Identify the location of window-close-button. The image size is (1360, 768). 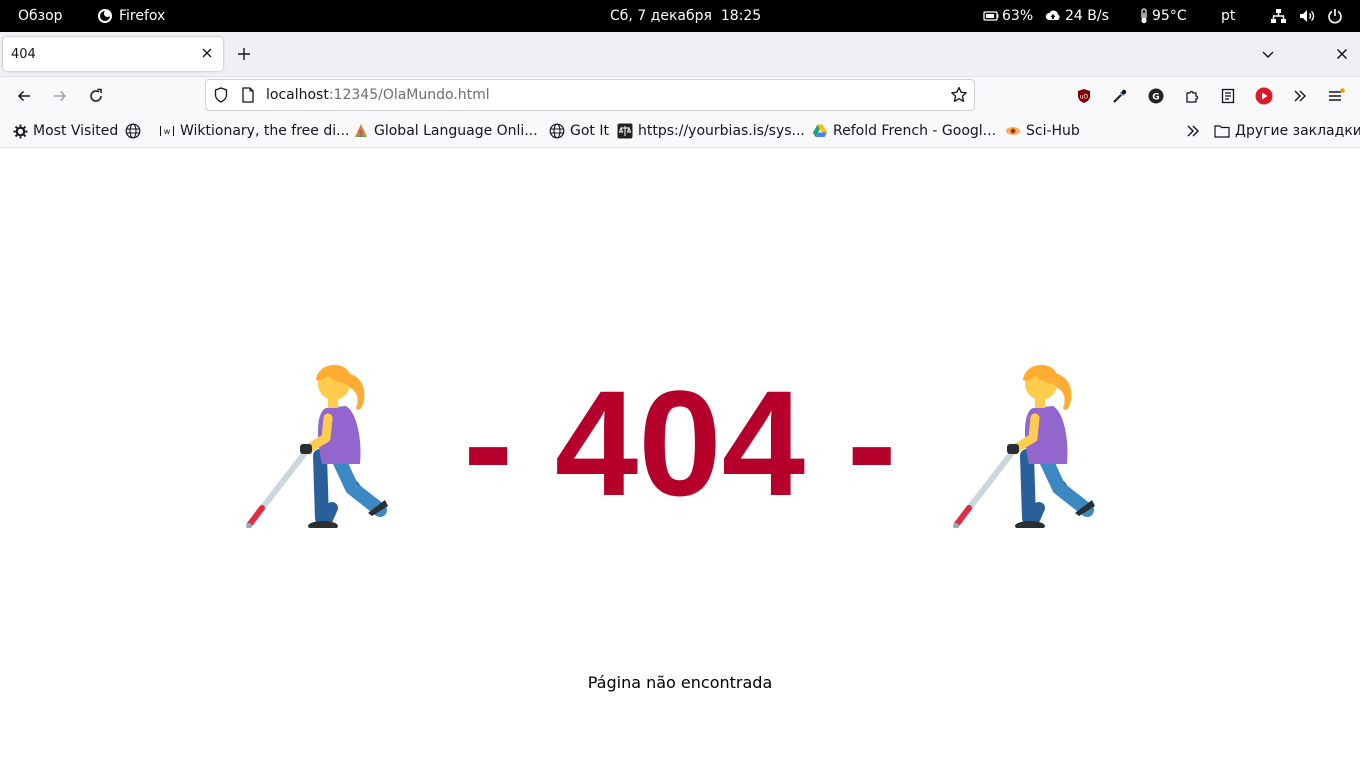
(1342, 54).